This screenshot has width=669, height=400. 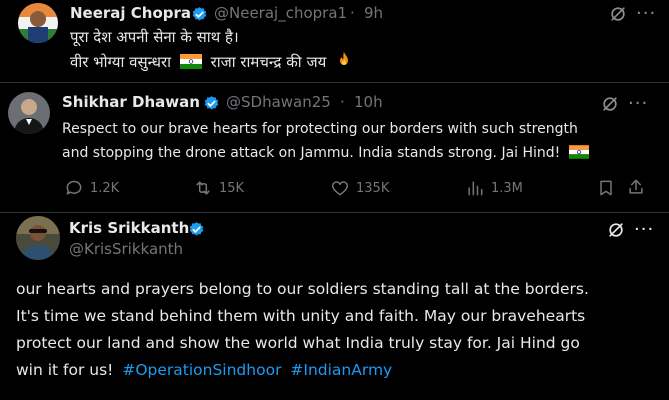 What do you see at coordinates (268, 62) in the screenshot?
I see `post-text-fragment-2: राजा रामचन्द्र की जय` at bounding box center [268, 62].